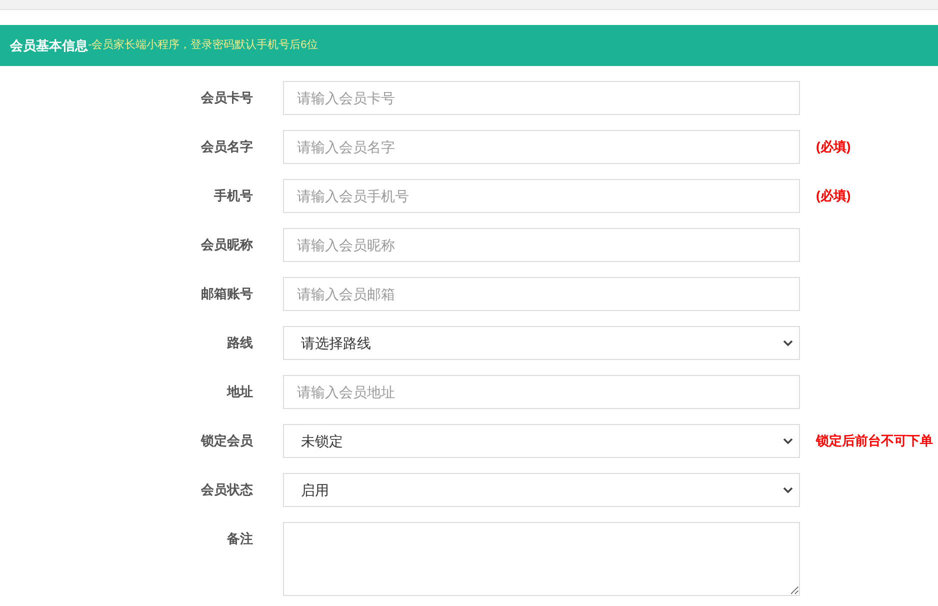  What do you see at coordinates (541, 245) in the screenshot?
I see `input-field: 请输入会员昵称` at bounding box center [541, 245].